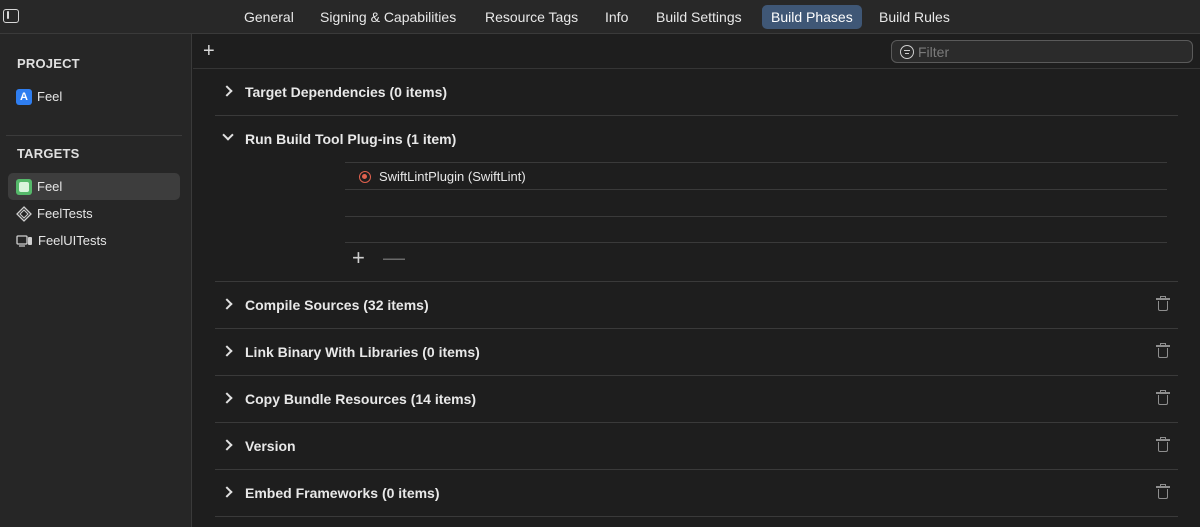  Describe the element at coordinates (209, 51) in the screenshot. I see `add-build-phase-button: +` at that location.